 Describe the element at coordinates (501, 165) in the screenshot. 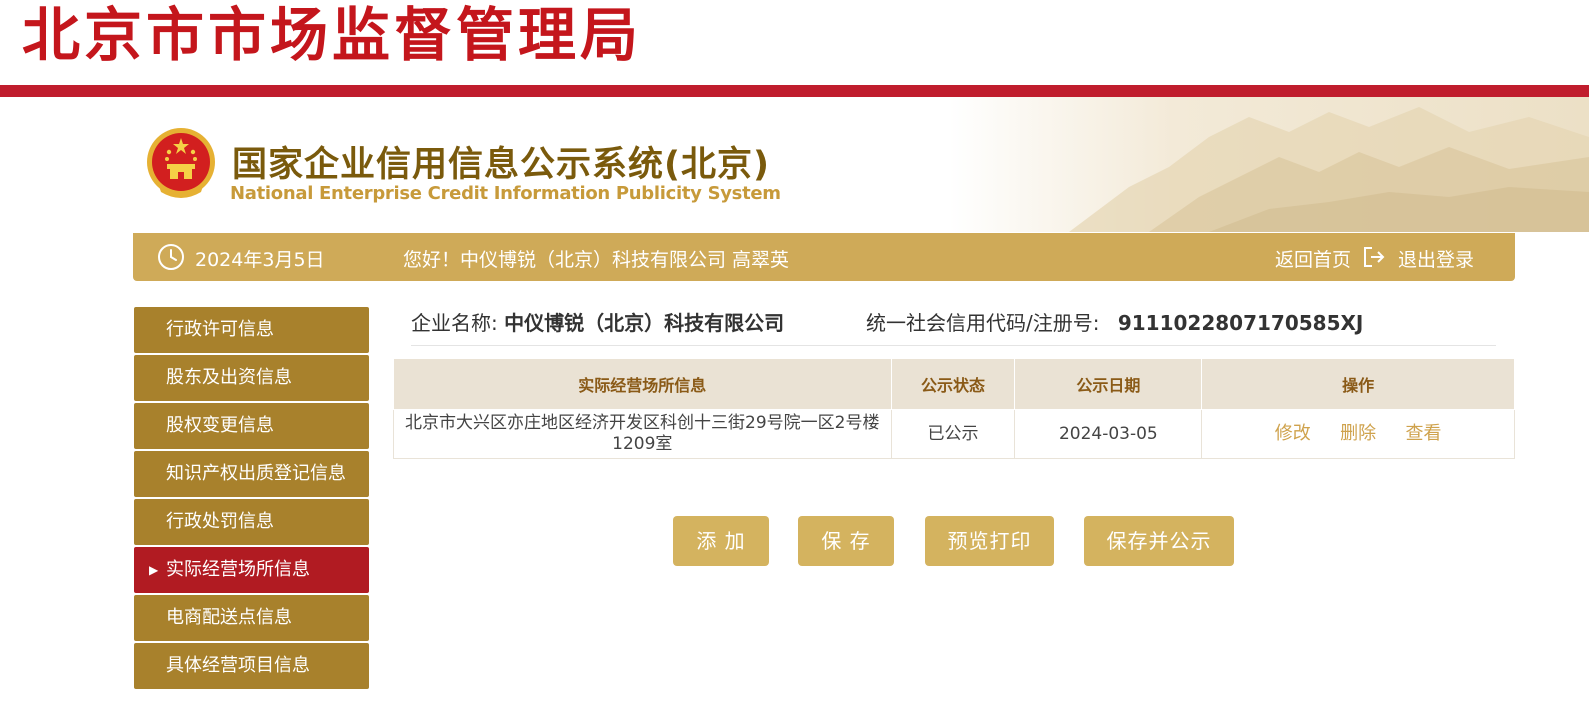

I see `system-title: 国家企业信用信息公示系统(北京)` at that location.